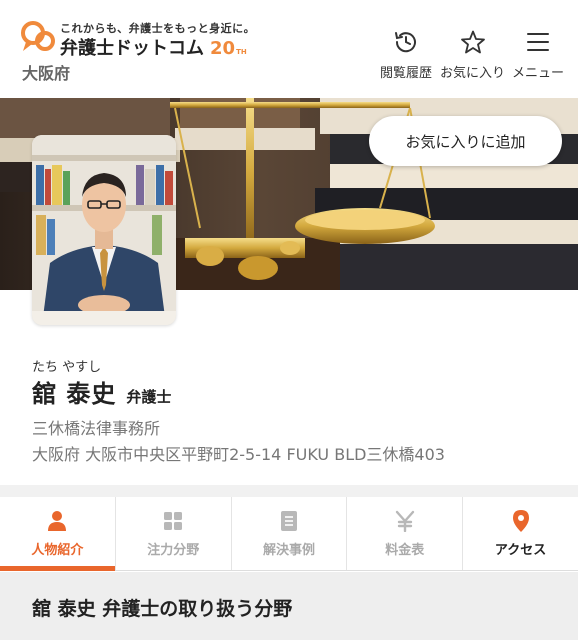  Describe the element at coordinates (104, 230) in the screenshot. I see `lawyer-photo` at that location.